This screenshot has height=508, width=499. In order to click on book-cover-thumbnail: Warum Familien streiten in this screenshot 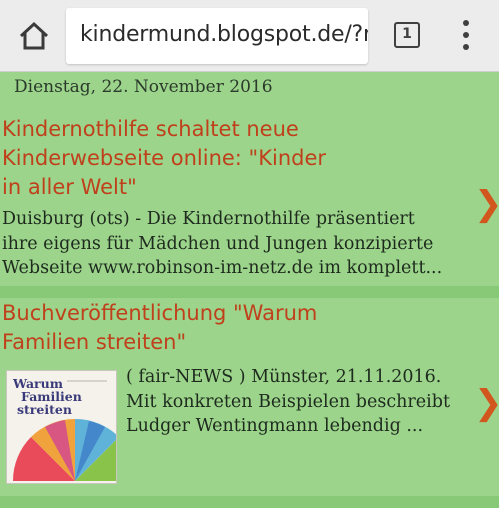, I will do `click(61, 427)`.